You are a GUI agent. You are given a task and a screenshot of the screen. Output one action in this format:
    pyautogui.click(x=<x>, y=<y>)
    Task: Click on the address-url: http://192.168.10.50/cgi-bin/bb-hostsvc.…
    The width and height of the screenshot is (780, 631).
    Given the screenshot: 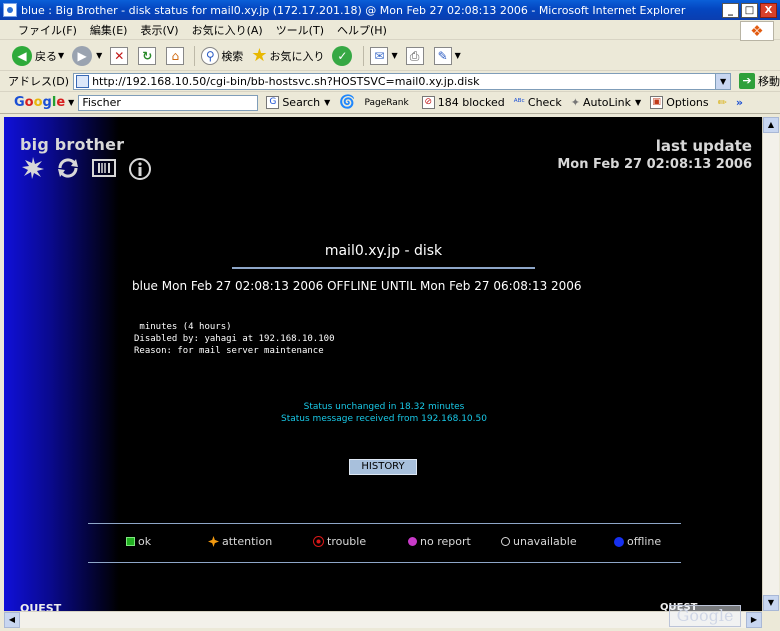 What is the action you would take?
    pyautogui.click(x=403, y=81)
    